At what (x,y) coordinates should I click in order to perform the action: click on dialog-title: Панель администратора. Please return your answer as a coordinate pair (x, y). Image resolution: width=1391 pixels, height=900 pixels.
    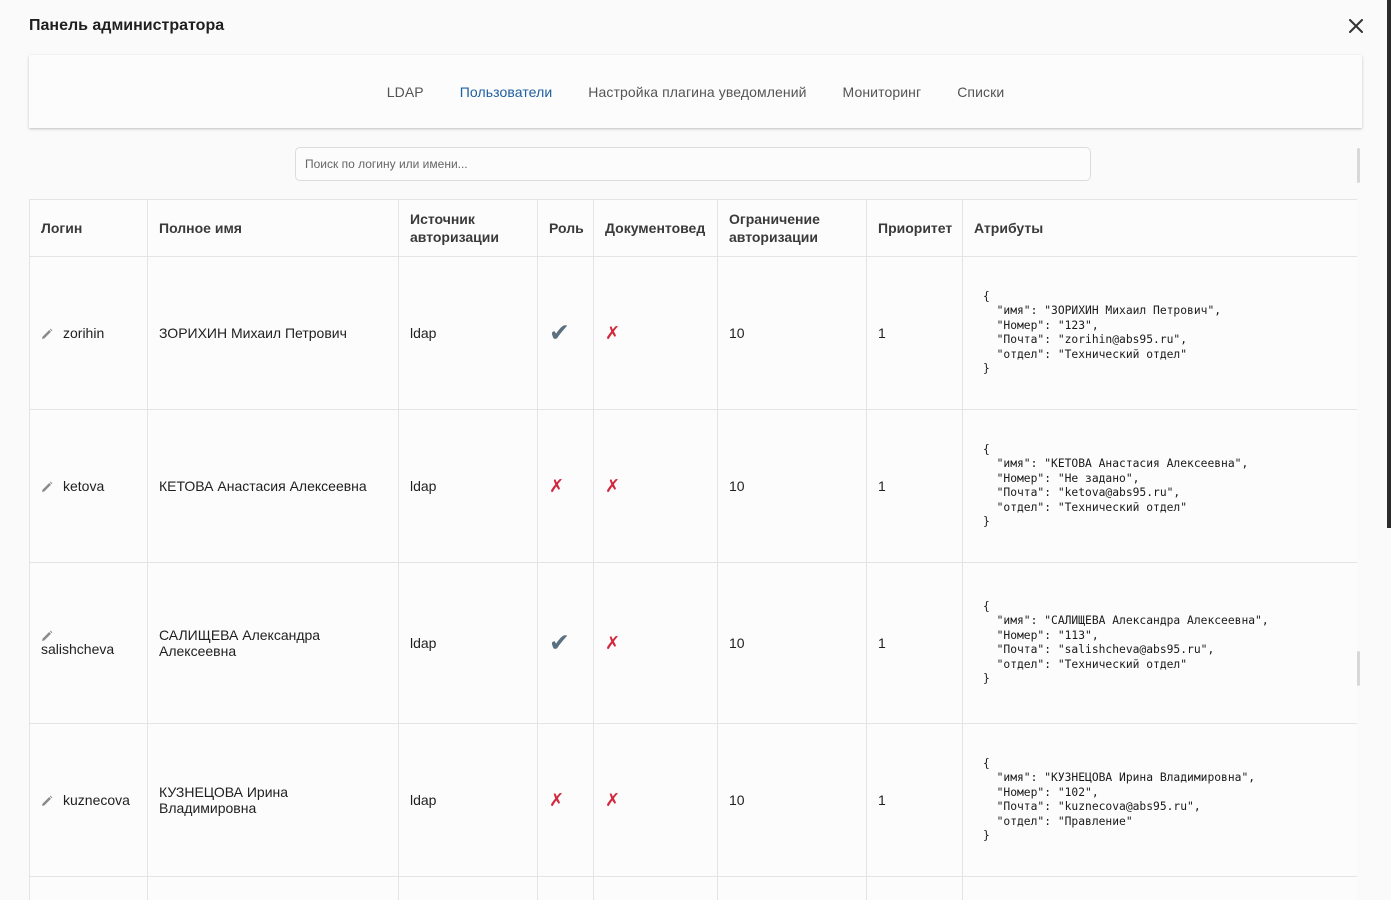
    Looking at the image, I should click on (127, 25).